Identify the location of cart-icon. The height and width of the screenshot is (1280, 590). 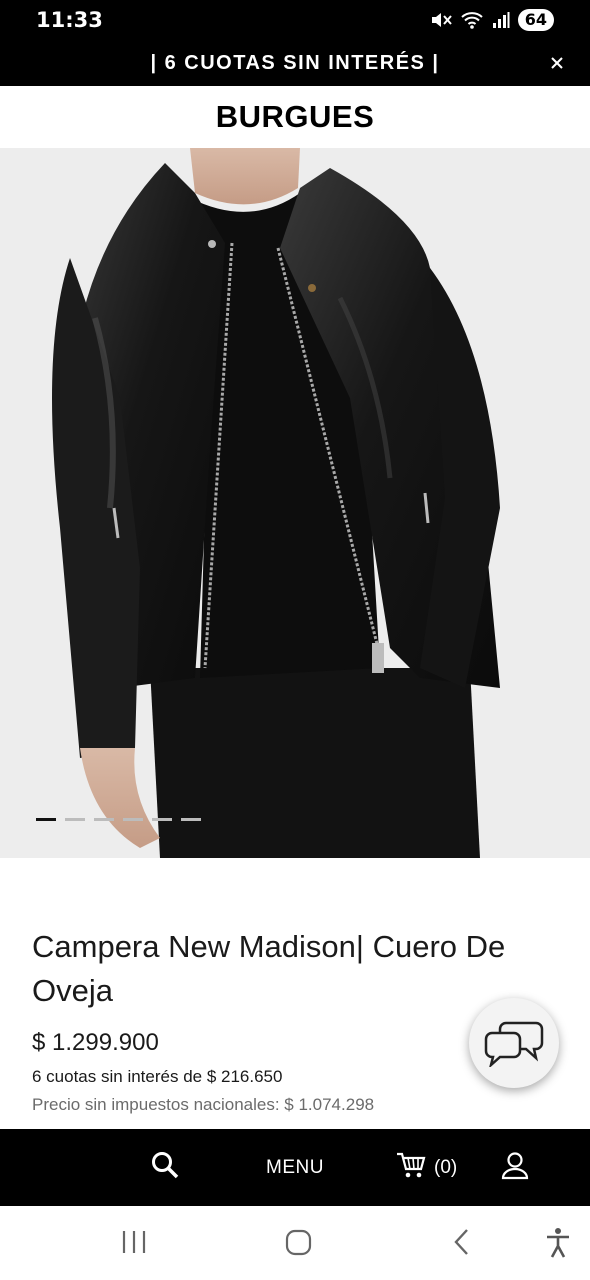
(411, 1167).